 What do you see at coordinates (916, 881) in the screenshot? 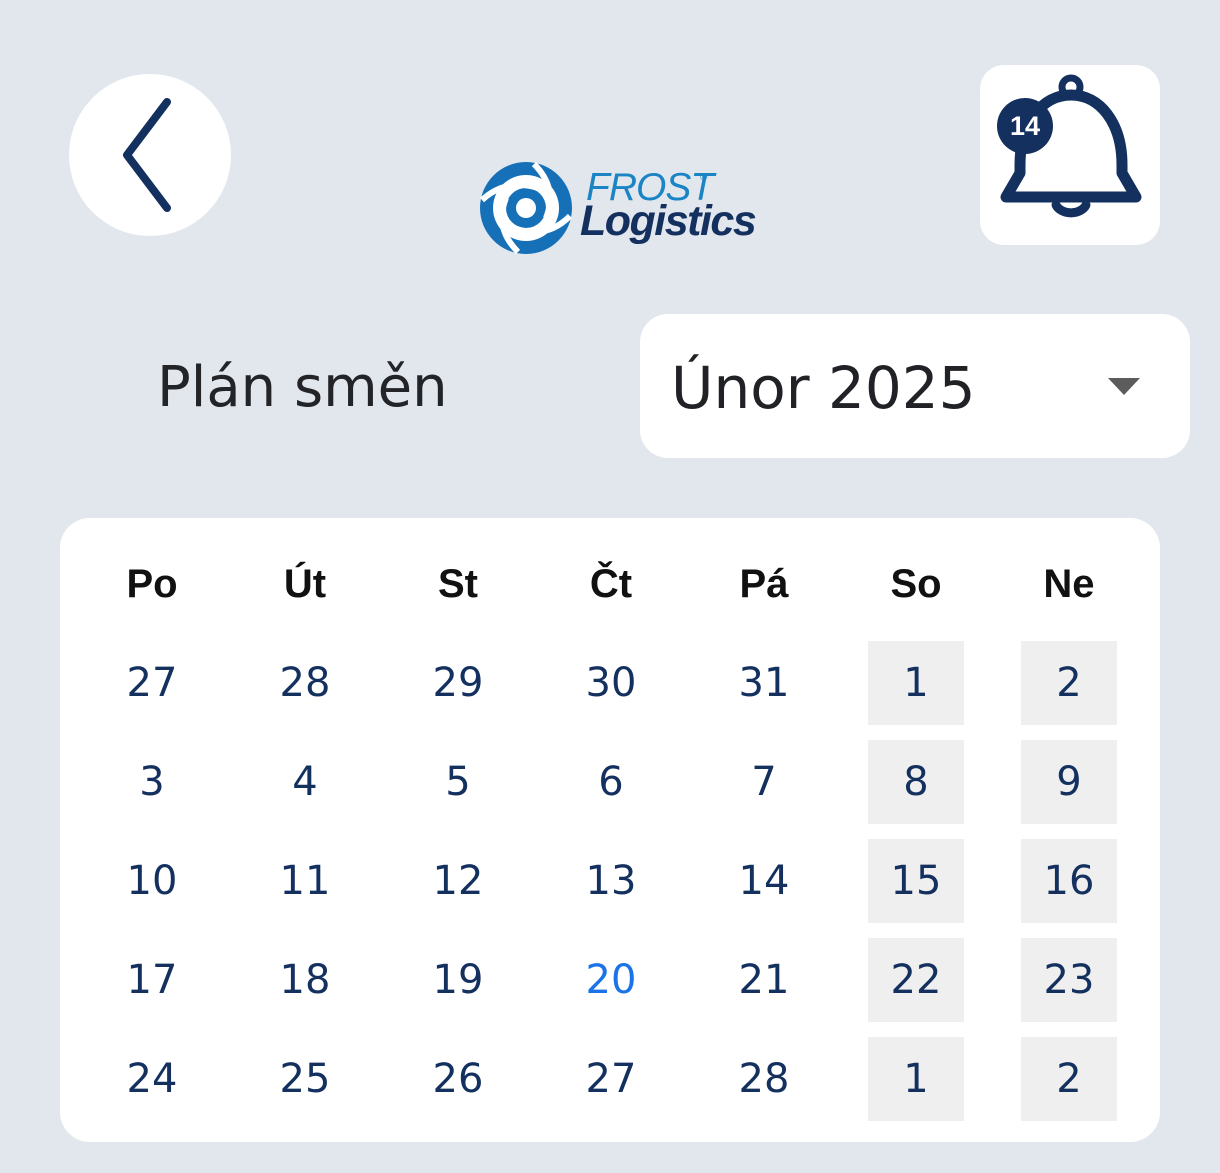
I see `calendar-day: 15` at bounding box center [916, 881].